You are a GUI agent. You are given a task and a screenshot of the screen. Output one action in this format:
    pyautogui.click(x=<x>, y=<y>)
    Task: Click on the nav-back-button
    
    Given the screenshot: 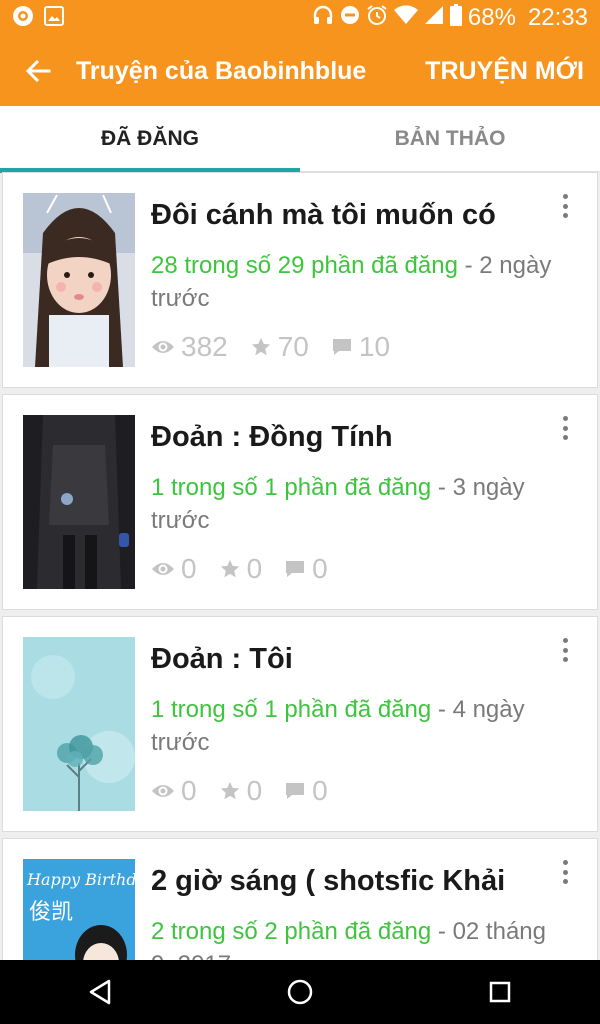 What is the action you would take?
    pyautogui.click(x=100, y=992)
    